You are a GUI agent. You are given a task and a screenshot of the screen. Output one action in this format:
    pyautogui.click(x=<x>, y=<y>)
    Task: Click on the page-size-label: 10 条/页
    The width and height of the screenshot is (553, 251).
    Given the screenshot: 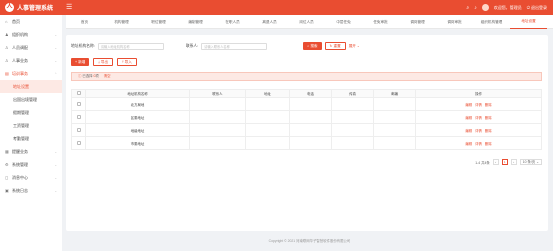 What is the action you would take?
    pyautogui.click(x=529, y=162)
    